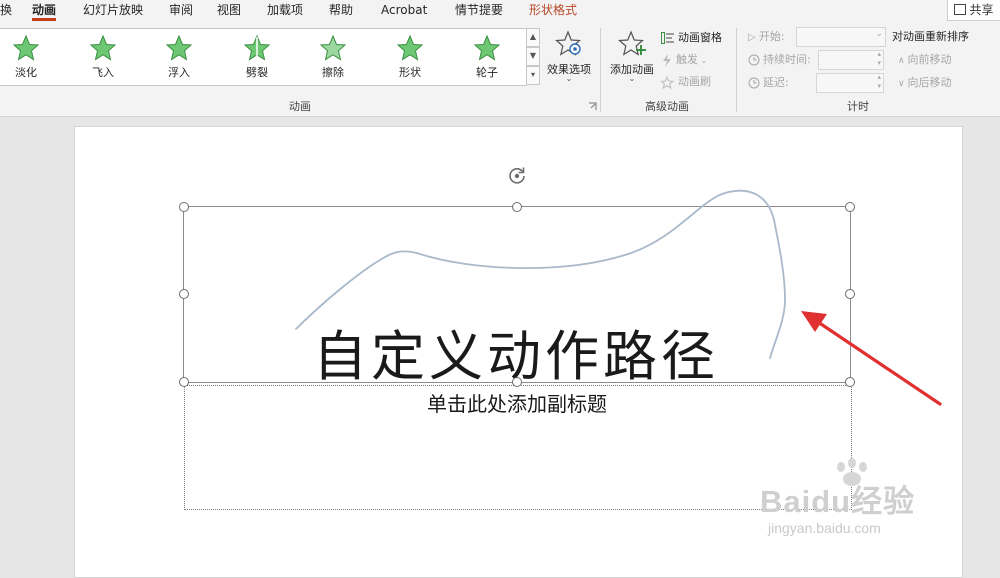 The width and height of the screenshot is (1000, 578). I want to click on resize-handle-left, so click(184, 294).